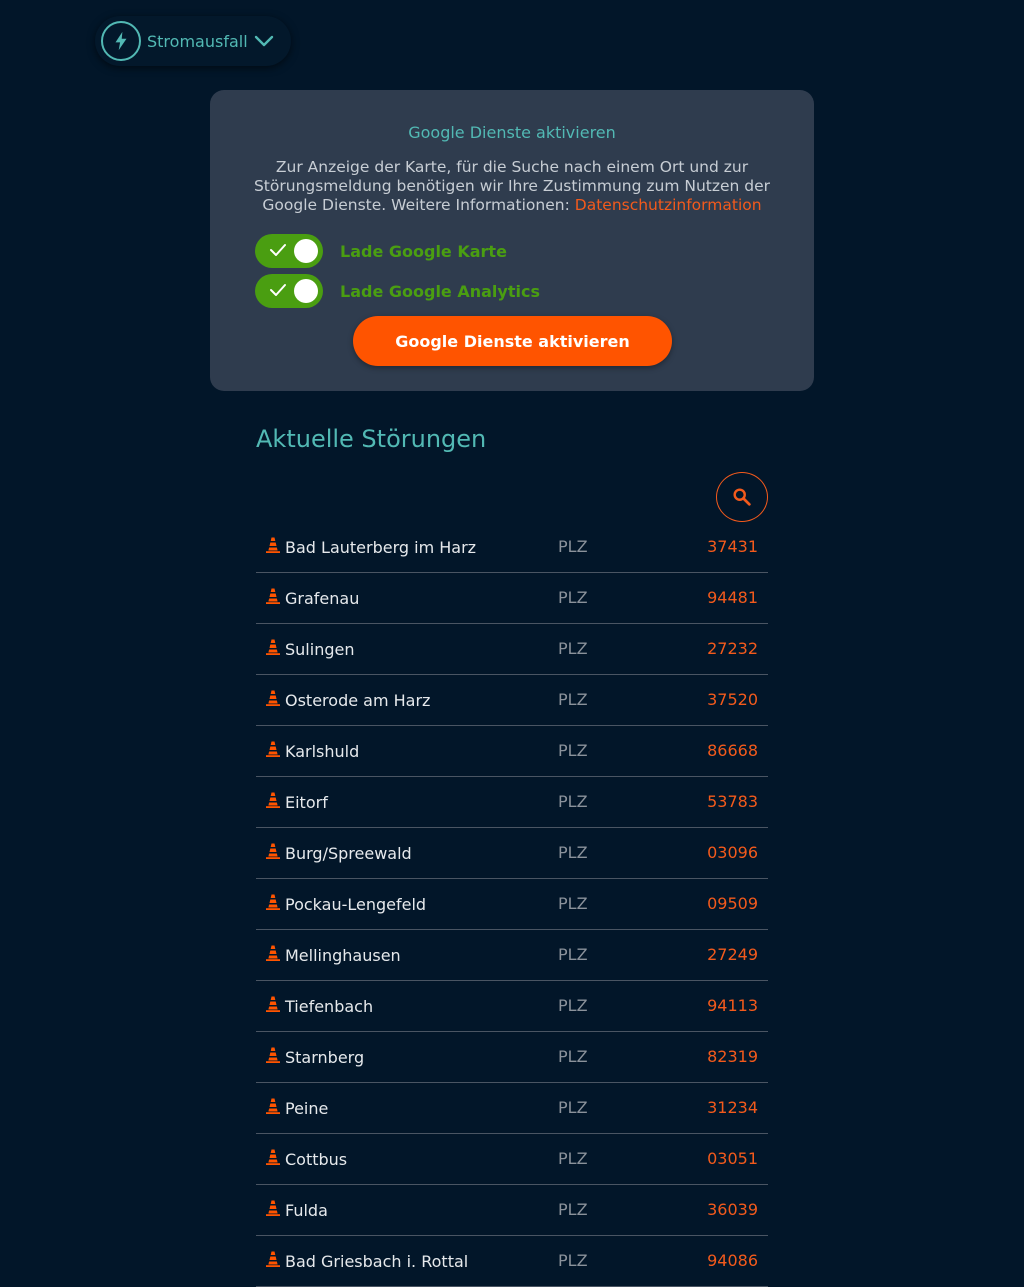 The height and width of the screenshot is (1287, 1024). What do you see at coordinates (732, 750) in the screenshot?
I see `outage-plz: 86668` at bounding box center [732, 750].